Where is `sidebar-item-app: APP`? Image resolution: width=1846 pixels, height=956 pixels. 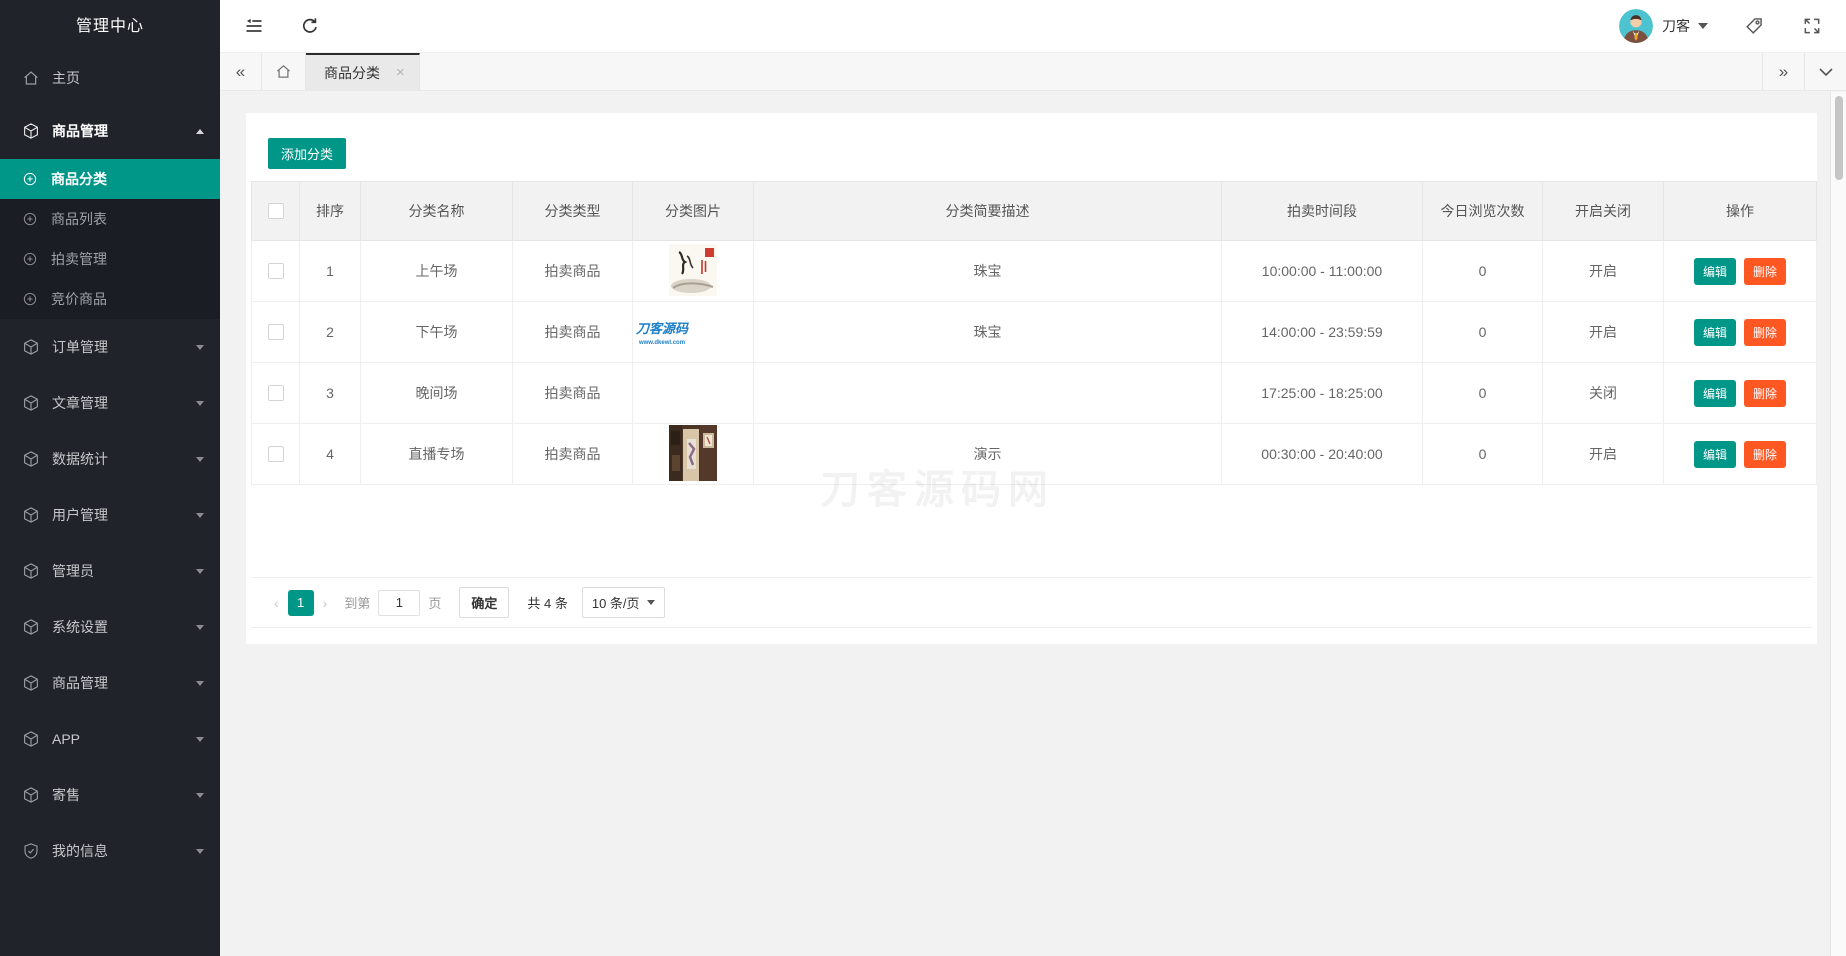
sidebar-item-app: APP is located at coordinates (110, 739).